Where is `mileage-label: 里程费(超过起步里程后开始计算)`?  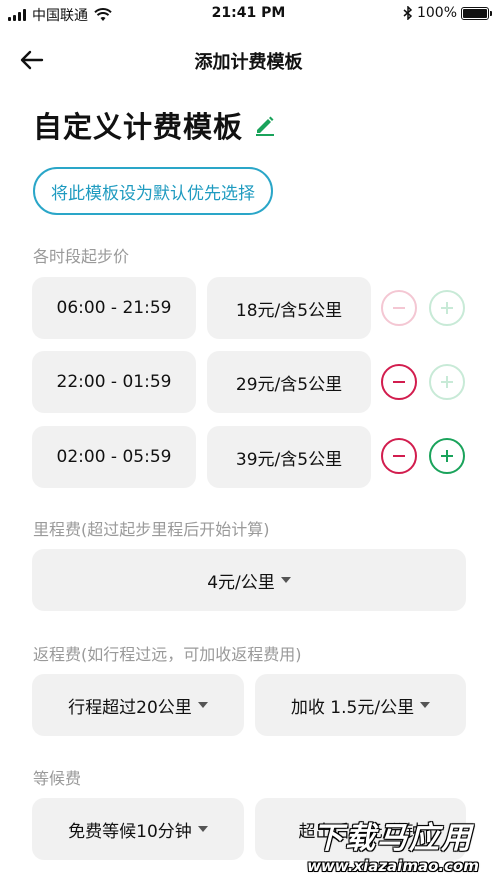
mileage-label: 里程费(超过起步里程后开始计算) is located at coordinates (151, 529).